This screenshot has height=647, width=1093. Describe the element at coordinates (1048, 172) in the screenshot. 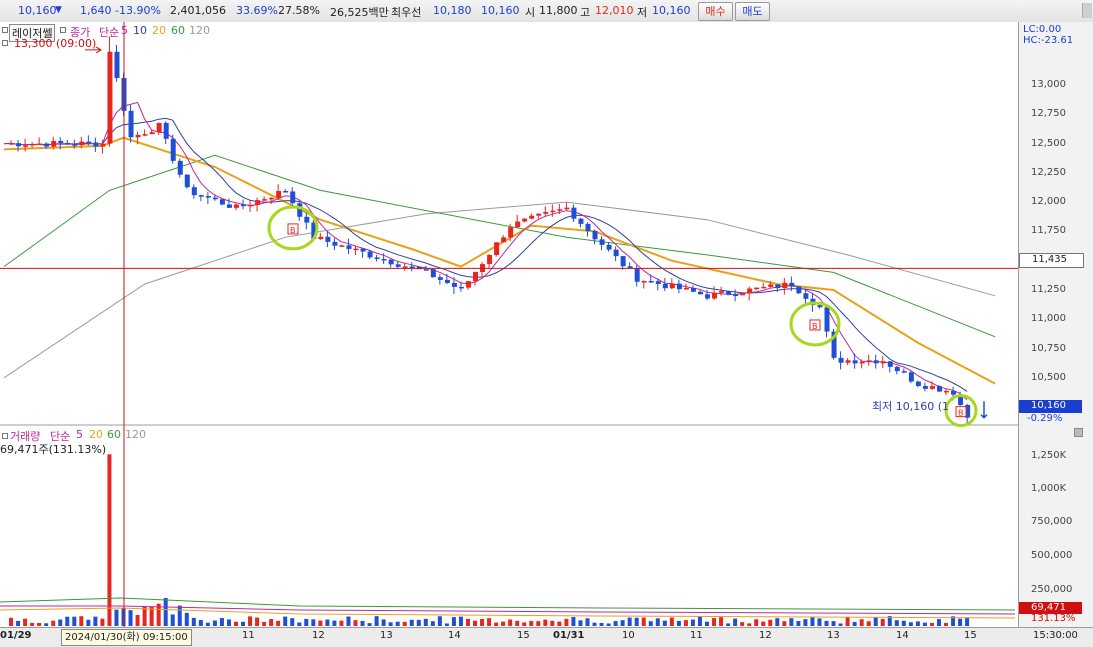

I see `price-tick: 12,250` at that location.